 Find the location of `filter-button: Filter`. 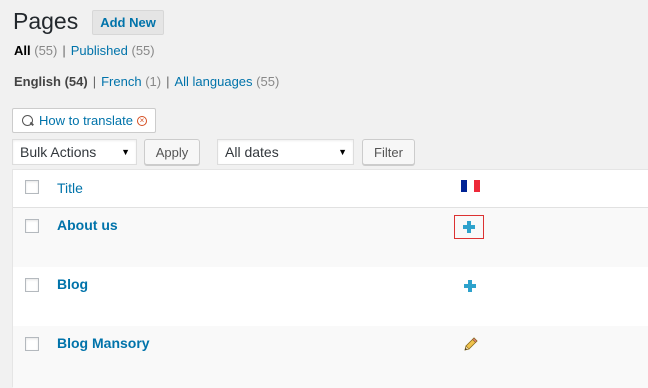

filter-button: Filter is located at coordinates (388, 152).